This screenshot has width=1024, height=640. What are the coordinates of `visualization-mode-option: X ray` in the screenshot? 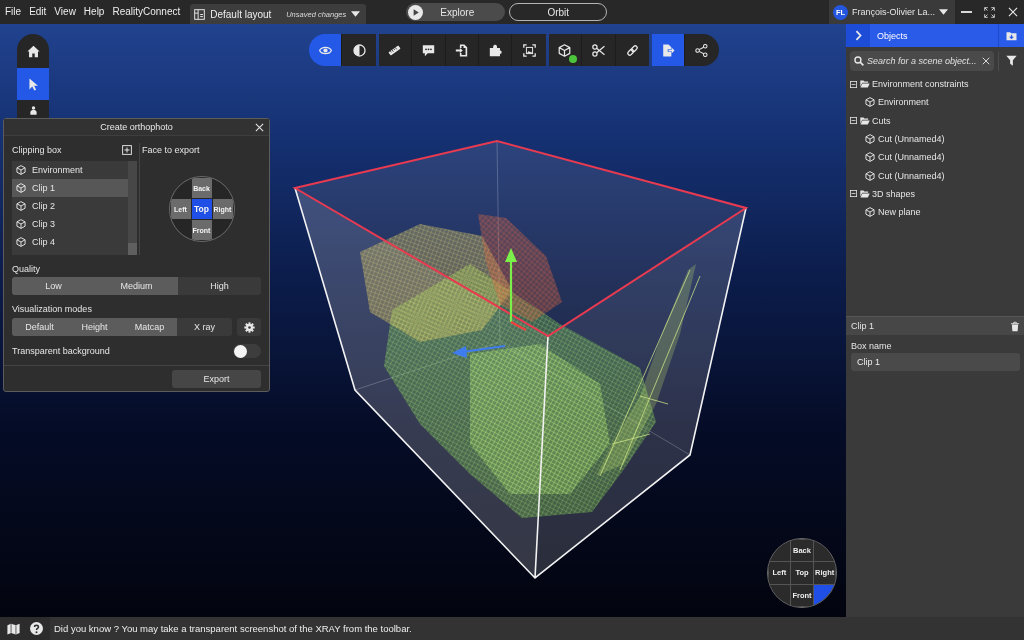 It's located at (204, 327).